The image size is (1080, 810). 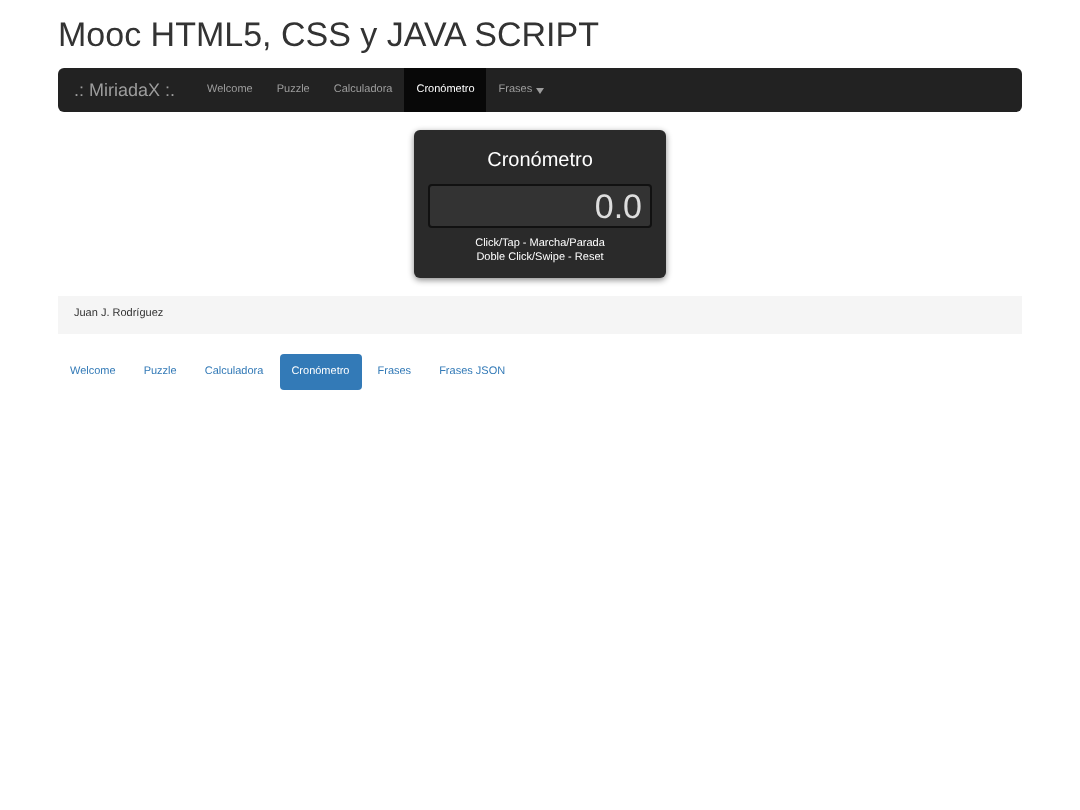 What do you see at coordinates (540, 162) in the screenshot?
I see `stopwatch-title: Cronómetro` at bounding box center [540, 162].